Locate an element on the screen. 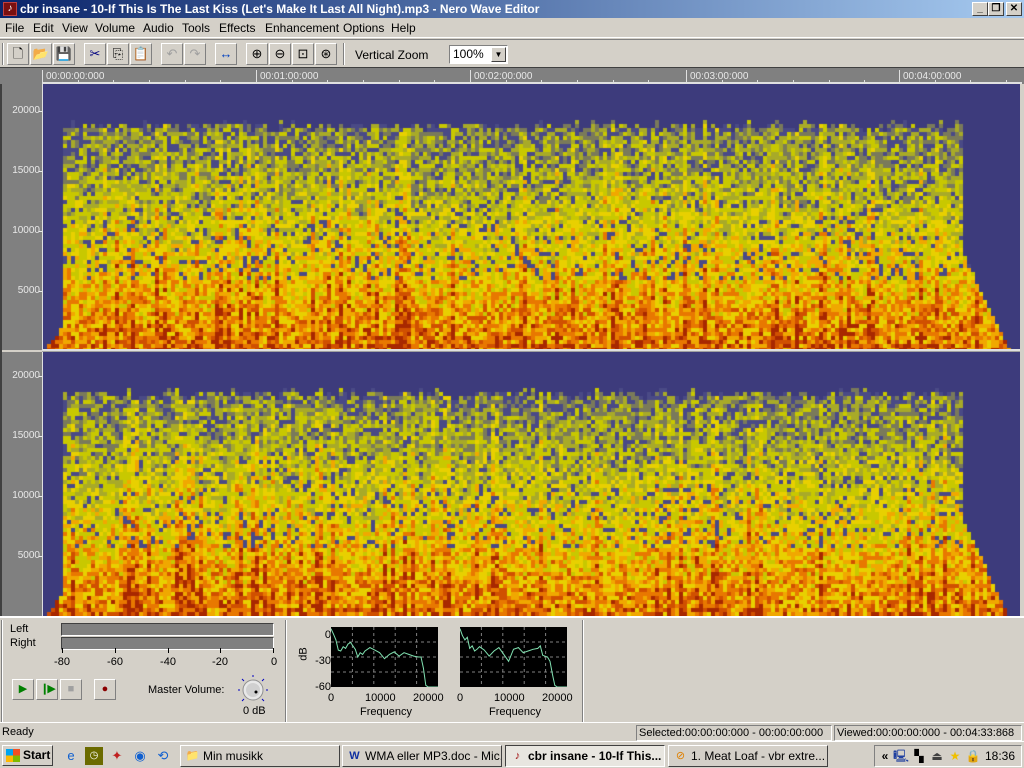  x-tick-label: 0 is located at coordinates (460, 698).